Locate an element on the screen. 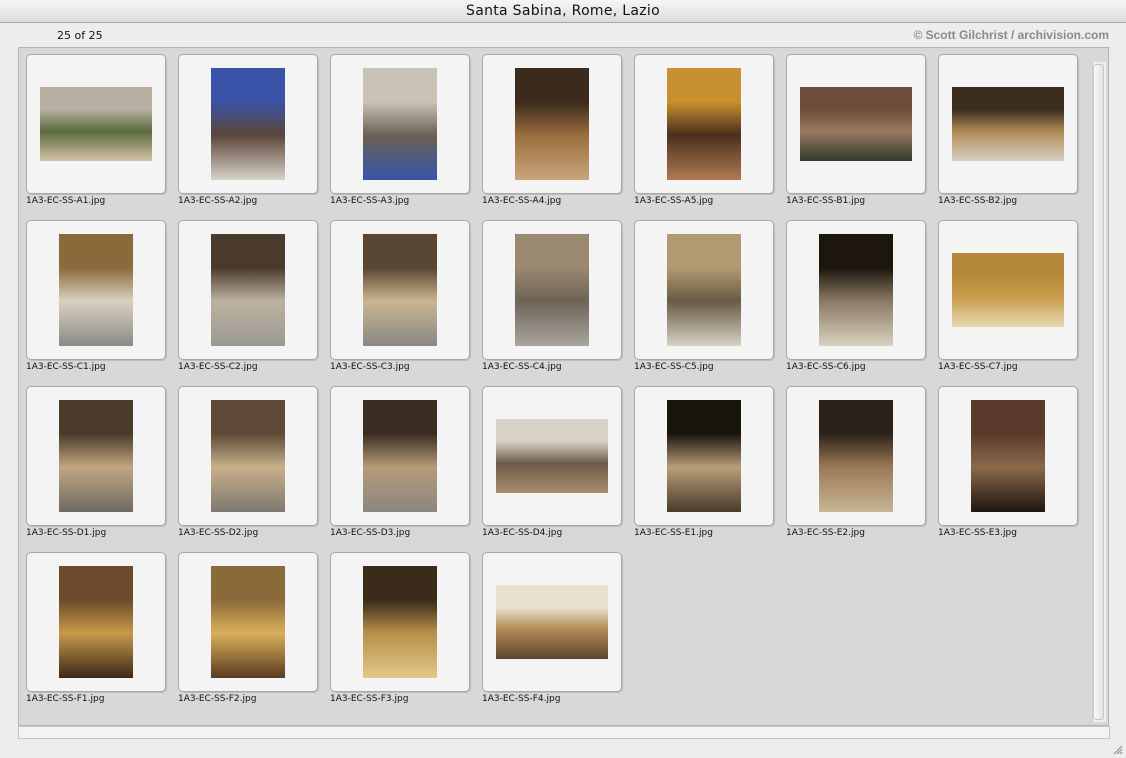  thumbnail-item: 1A3-EC-SS-F1.jpg is located at coordinates (95, 626).